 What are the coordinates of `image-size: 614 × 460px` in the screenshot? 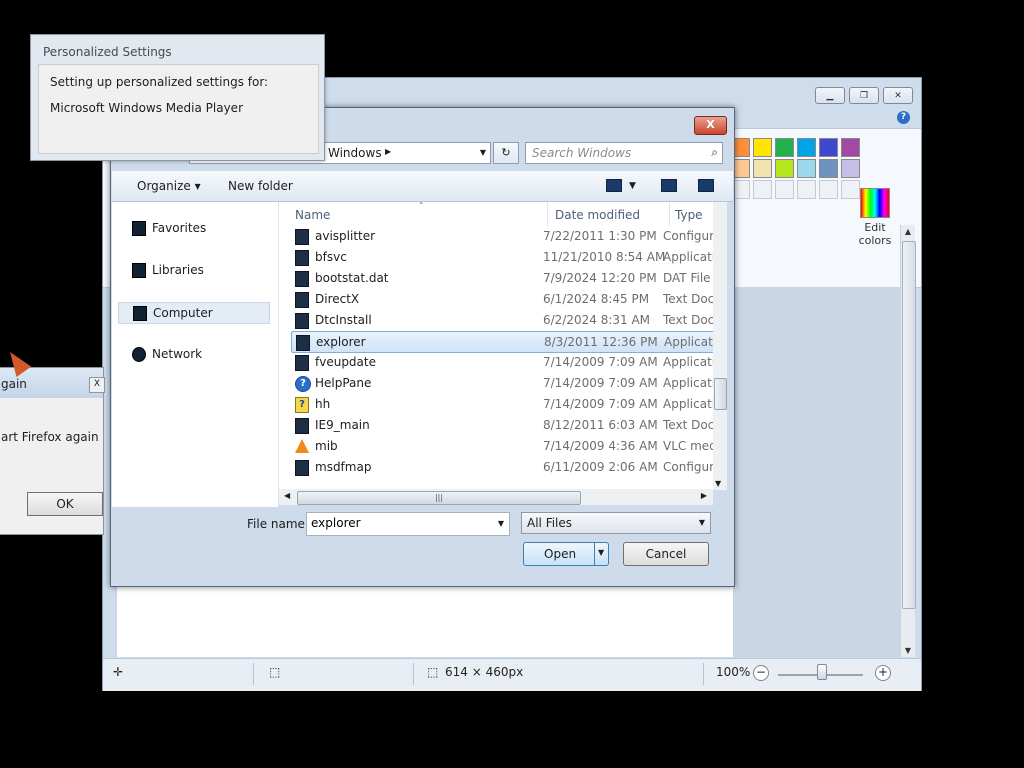 It's located at (484, 672).